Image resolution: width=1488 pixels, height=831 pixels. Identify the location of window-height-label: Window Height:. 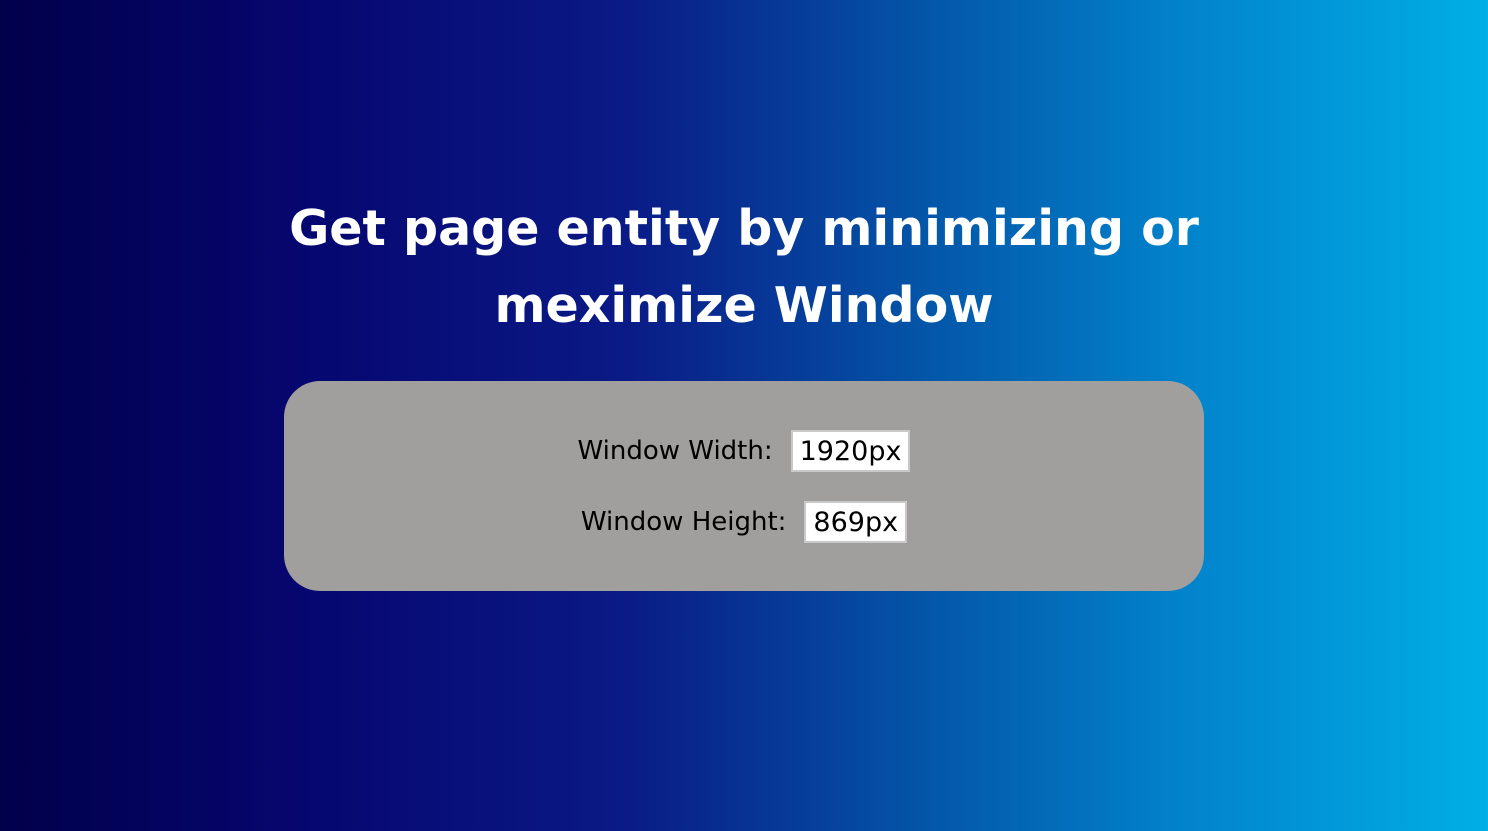
(683, 522).